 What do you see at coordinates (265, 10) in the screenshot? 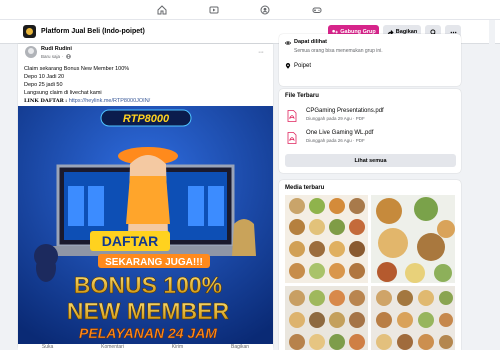
I see `groups-icon` at bounding box center [265, 10].